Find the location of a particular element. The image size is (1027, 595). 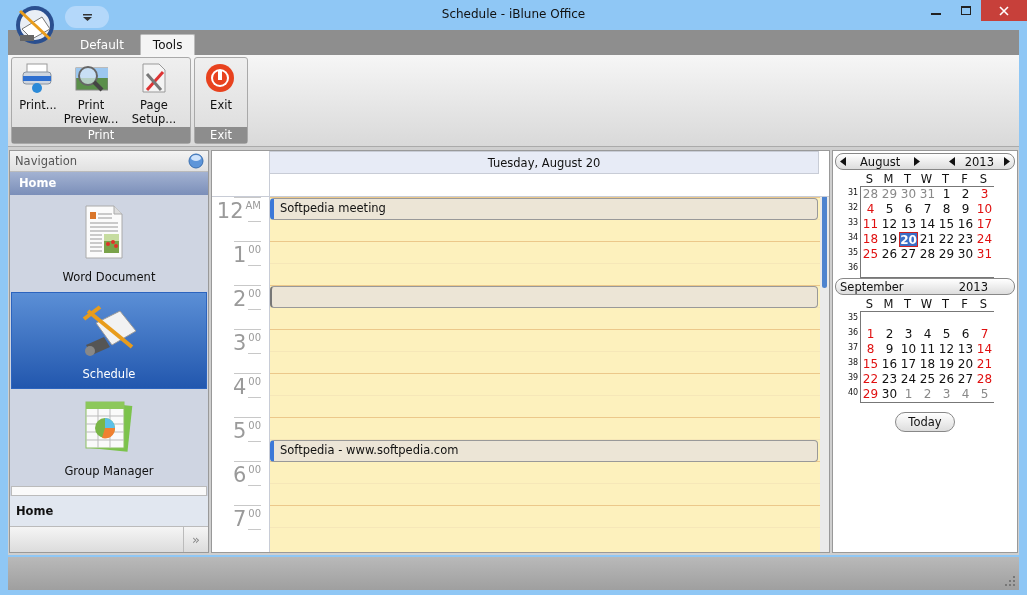

orb-icon is located at coordinates (196, 161).